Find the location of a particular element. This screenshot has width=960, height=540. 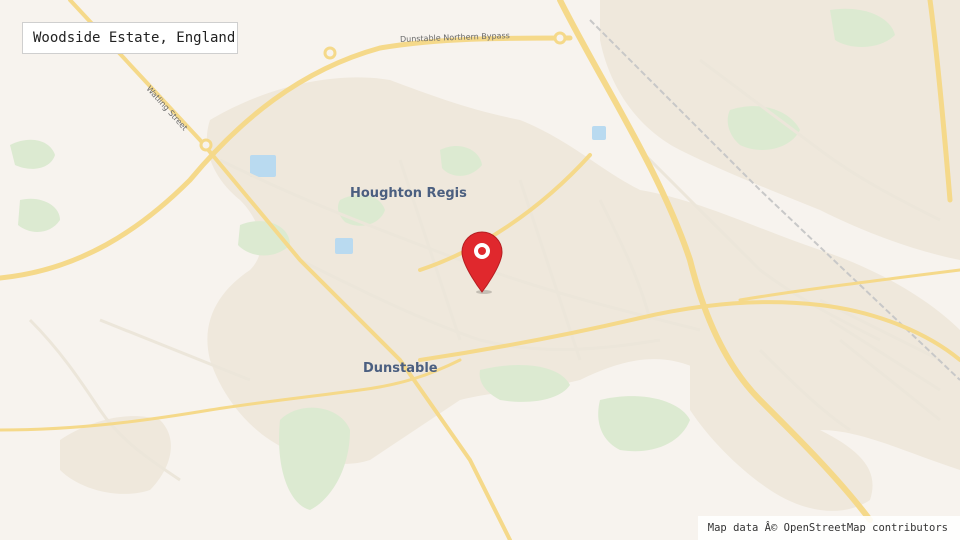

map-attribution: Map data Â© OpenStreetMap contributors is located at coordinates (828, 528).